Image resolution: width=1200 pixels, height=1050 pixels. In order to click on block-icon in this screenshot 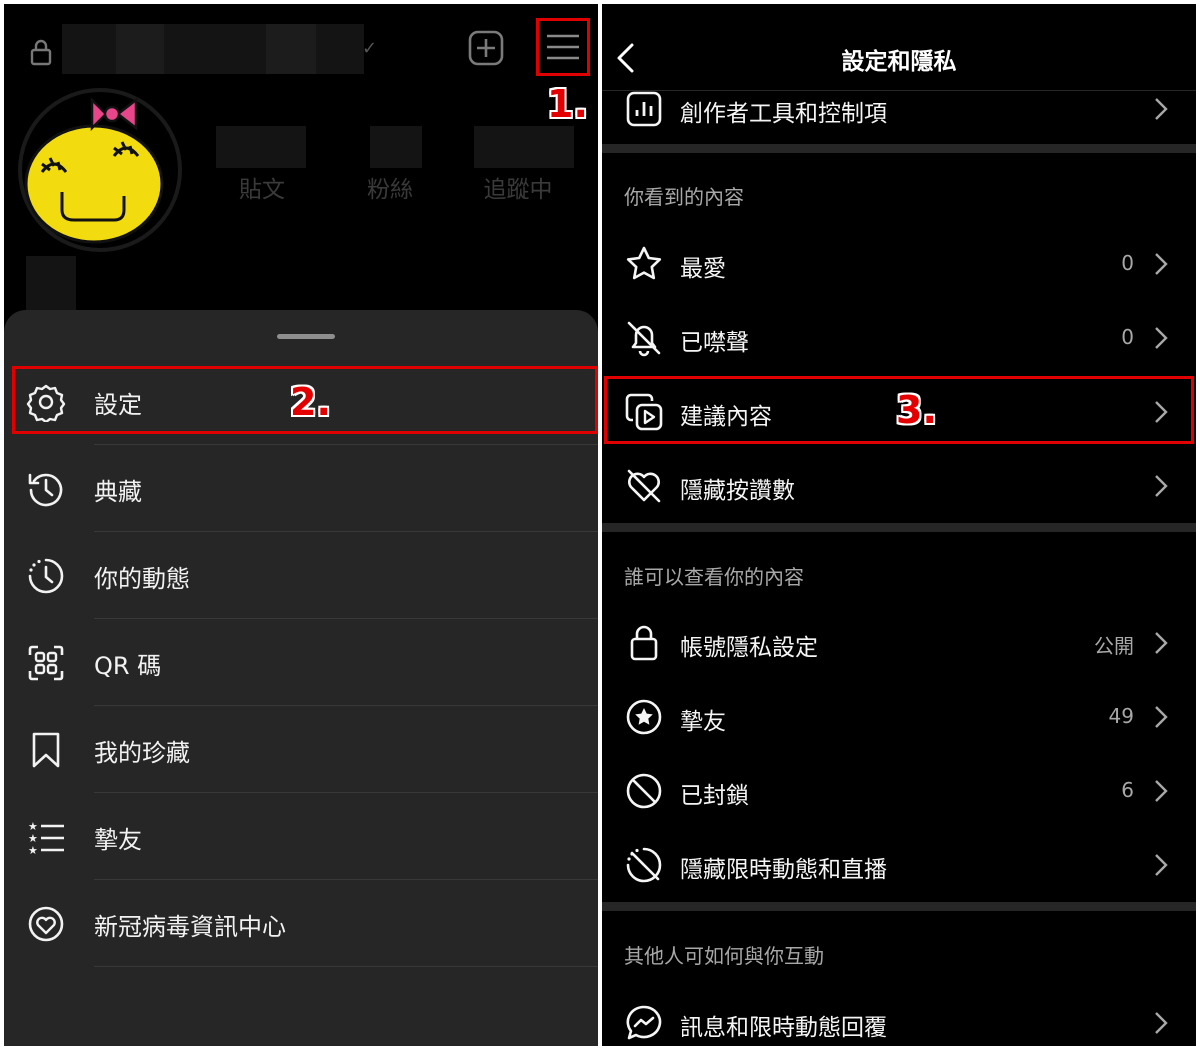, I will do `click(644, 791)`.